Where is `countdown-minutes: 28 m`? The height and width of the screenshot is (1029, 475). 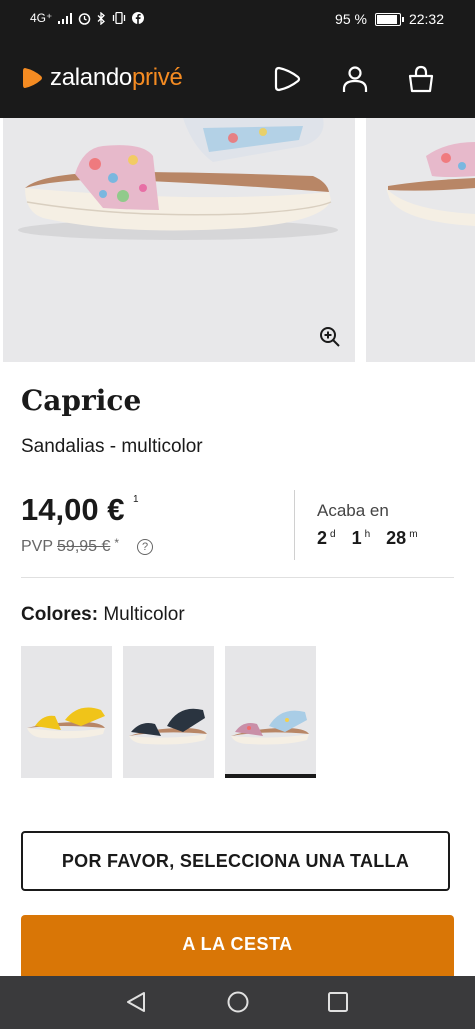 countdown-minutes: 28 m is located at coordinates (402, 538).